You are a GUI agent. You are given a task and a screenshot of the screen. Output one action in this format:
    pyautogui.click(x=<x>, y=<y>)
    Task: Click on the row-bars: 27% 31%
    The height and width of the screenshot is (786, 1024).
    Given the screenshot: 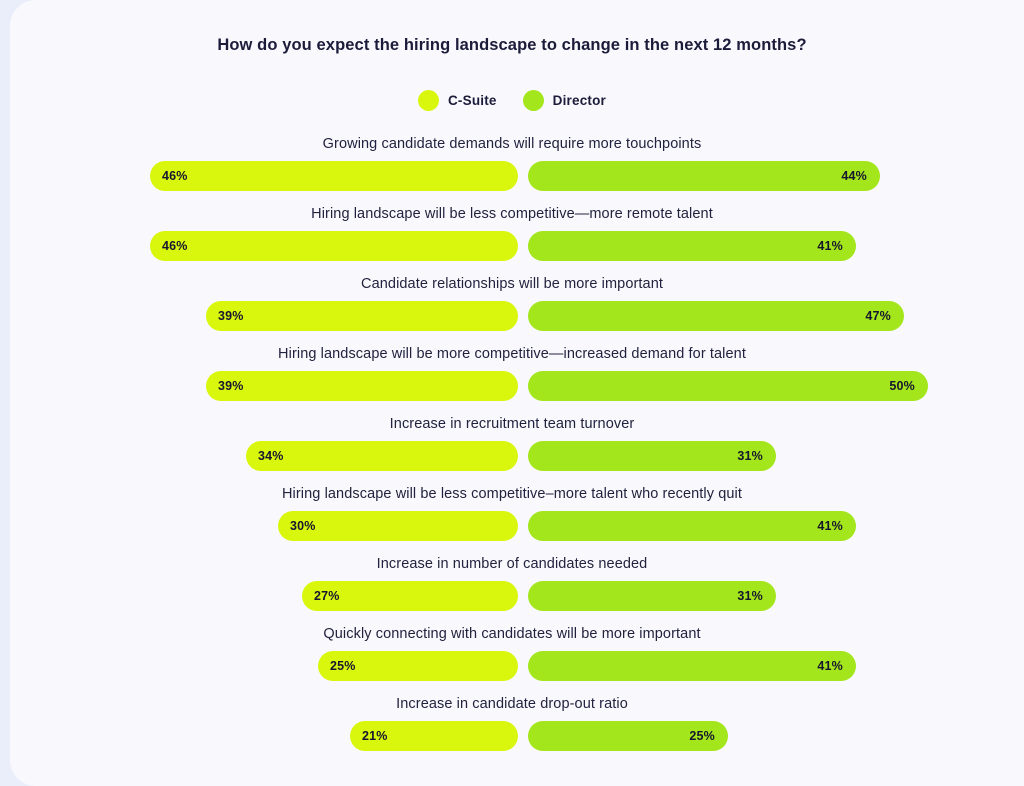 What is the action you would take?
    pyautogui.click(x=512, y=596)
    